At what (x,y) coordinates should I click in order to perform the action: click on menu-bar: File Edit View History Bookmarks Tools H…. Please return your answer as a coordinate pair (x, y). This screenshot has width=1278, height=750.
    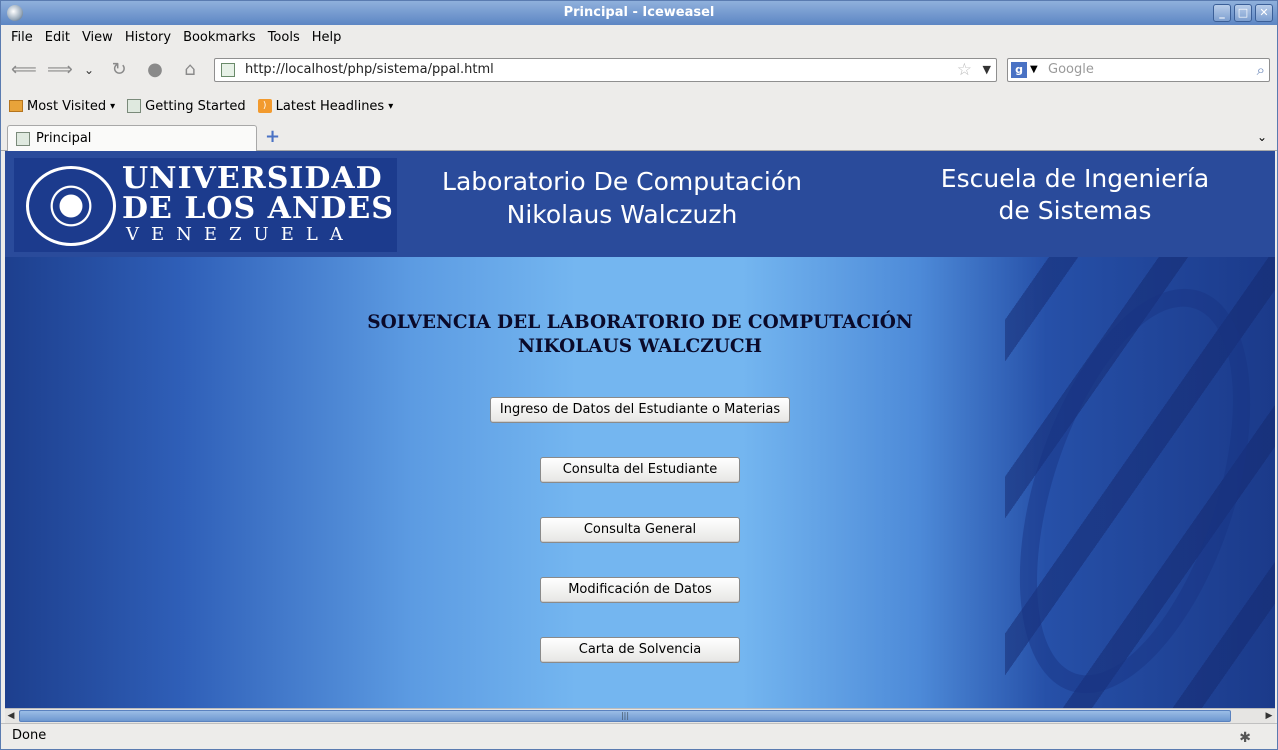
    Looking at the image, I should click on (639, 37).